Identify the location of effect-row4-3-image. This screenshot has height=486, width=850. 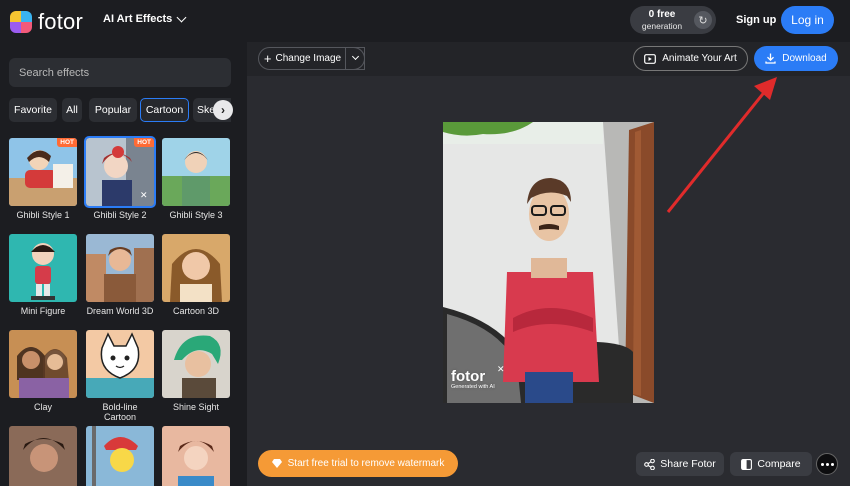
(196, 456).